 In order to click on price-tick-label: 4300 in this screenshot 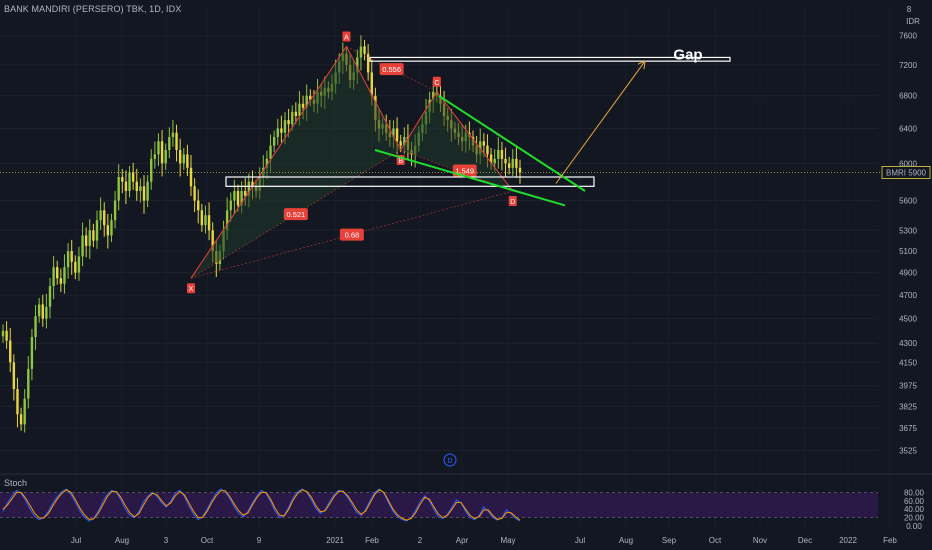, I will do `click(908, 343)`.